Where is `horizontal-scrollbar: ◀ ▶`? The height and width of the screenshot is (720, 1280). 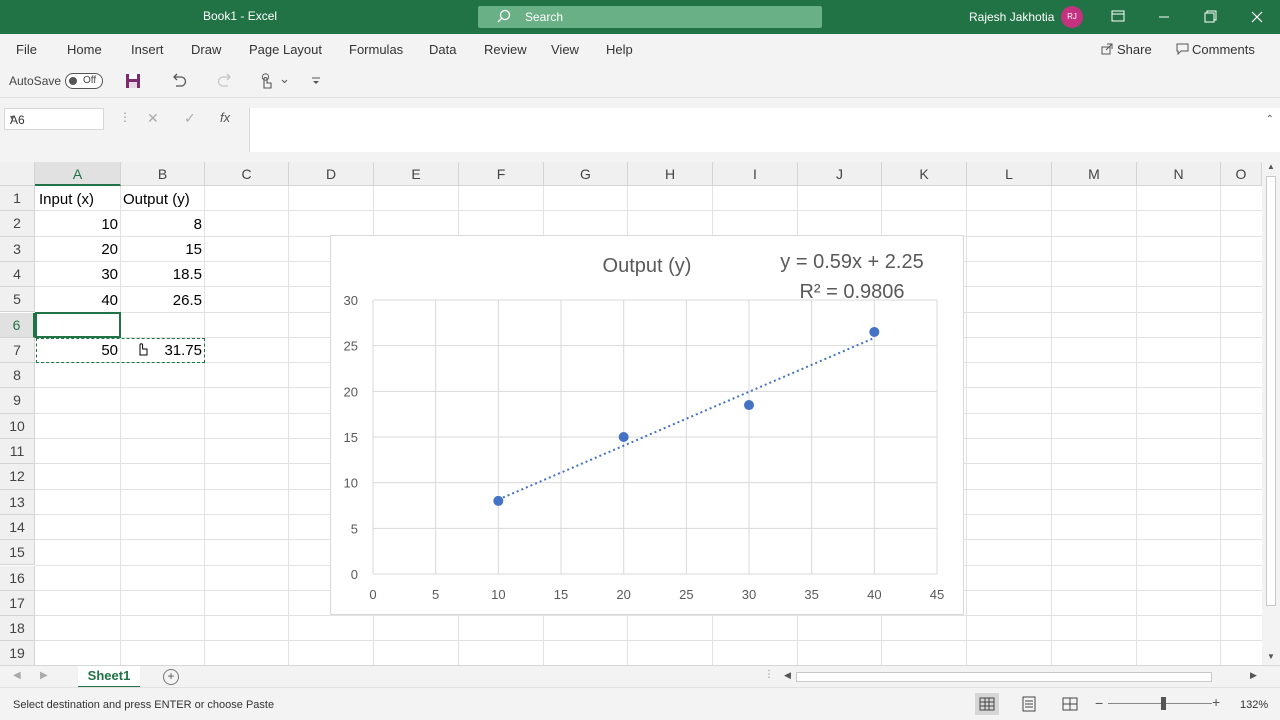
horizontal-scrollbar: ◀ ▶ is located at coordinates (1021, 677).